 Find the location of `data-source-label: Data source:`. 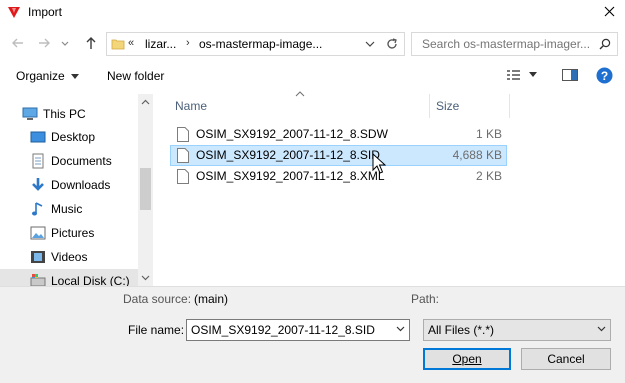

data-source-label: Data source: is located at coordinates (157, 299).